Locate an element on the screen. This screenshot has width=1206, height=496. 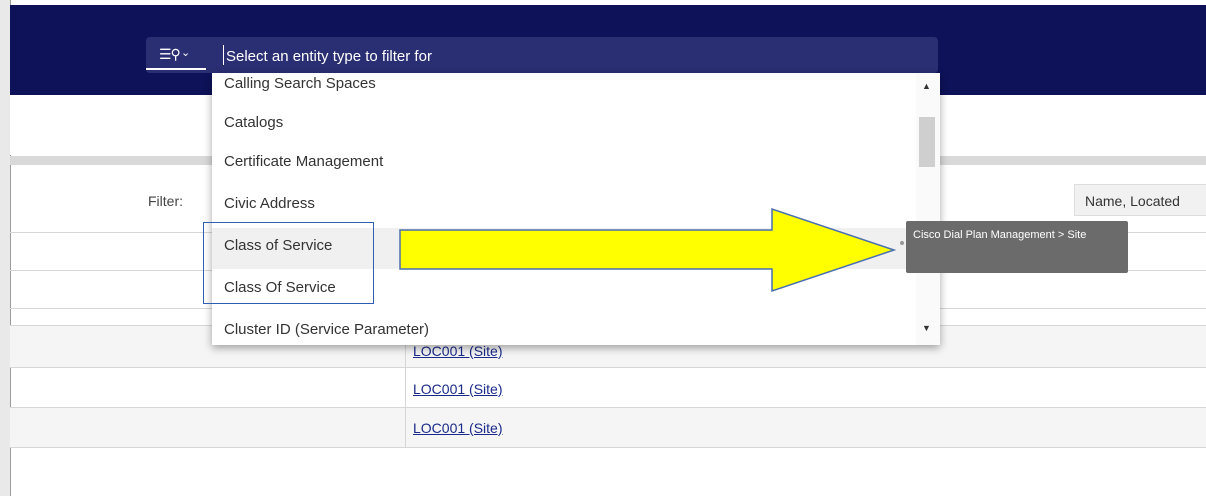
filter-columns-value: Name, Located is located at coordinates (1132, 201).